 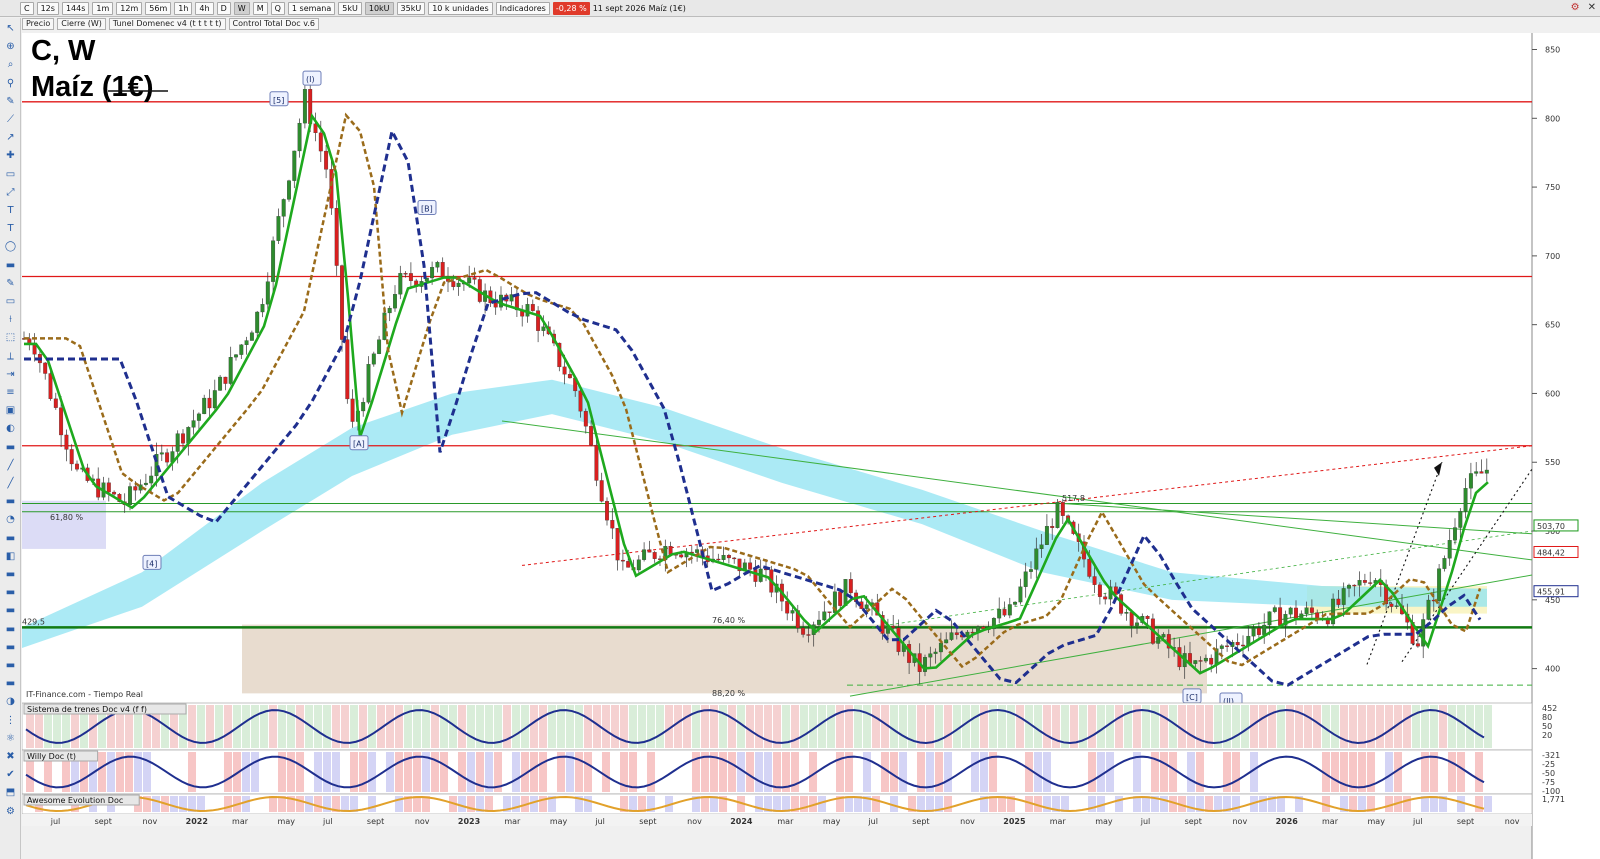 What do you see at coordinates (460, 8) in the screenshot?
I see `units-dropdown: 10 k unidades` at bounding box center [460, 8].